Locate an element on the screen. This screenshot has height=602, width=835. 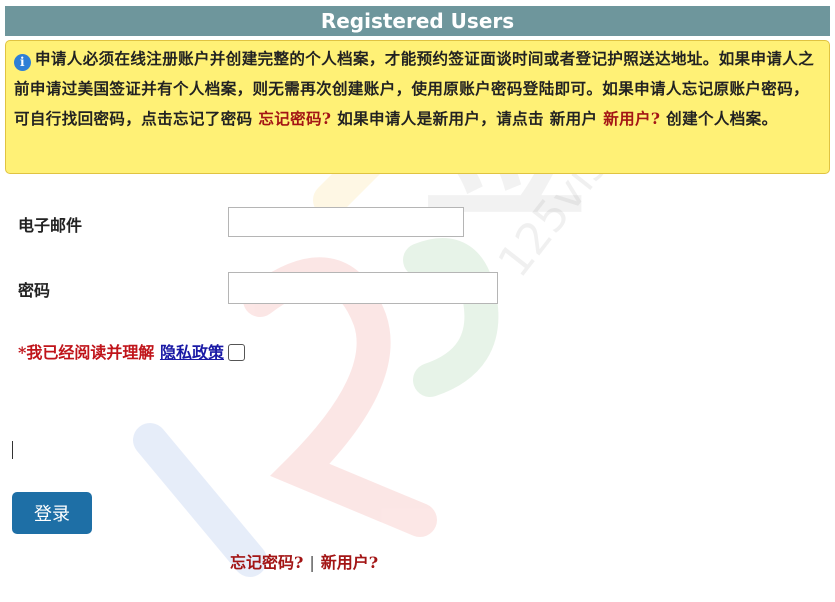
forgot-password-link: 忘记密码? is located at coordinates (266, 562).